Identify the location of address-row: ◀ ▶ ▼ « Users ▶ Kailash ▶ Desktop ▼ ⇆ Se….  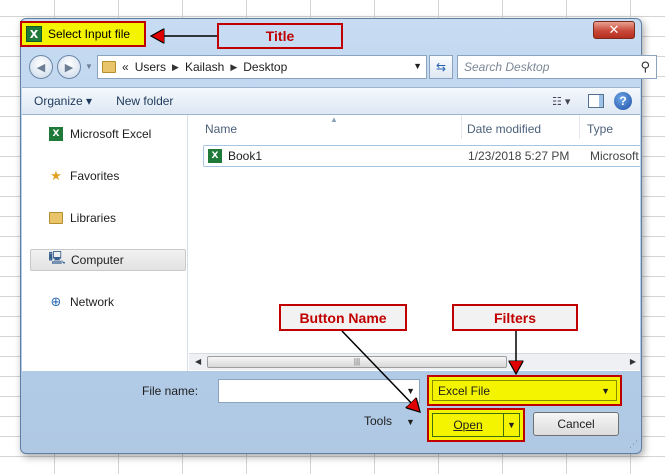
(343, 67).